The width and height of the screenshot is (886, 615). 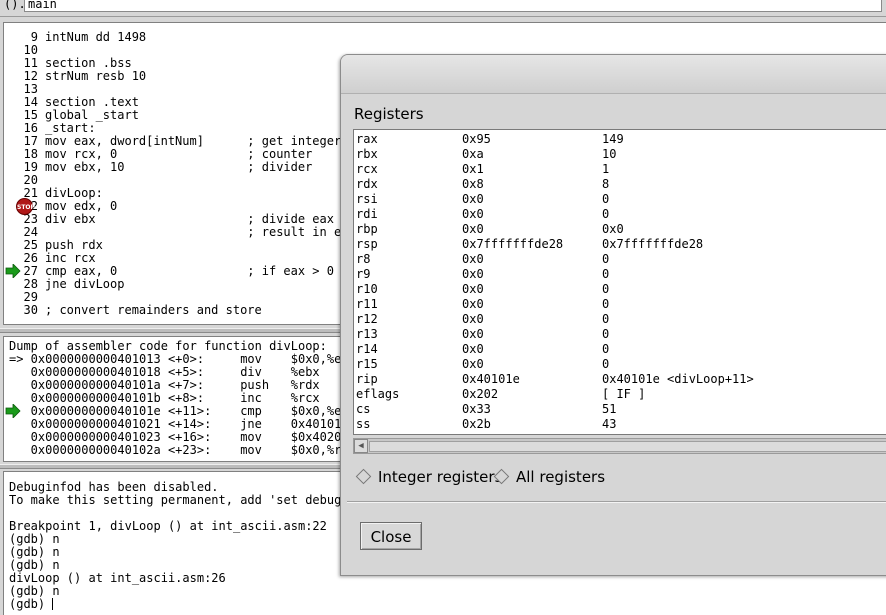 What do you see at coordinates (678, 379) in the screenshot?
I see `register-natural-value: 0x40101e <divLoop+11>` at bounding box center [678, 379].